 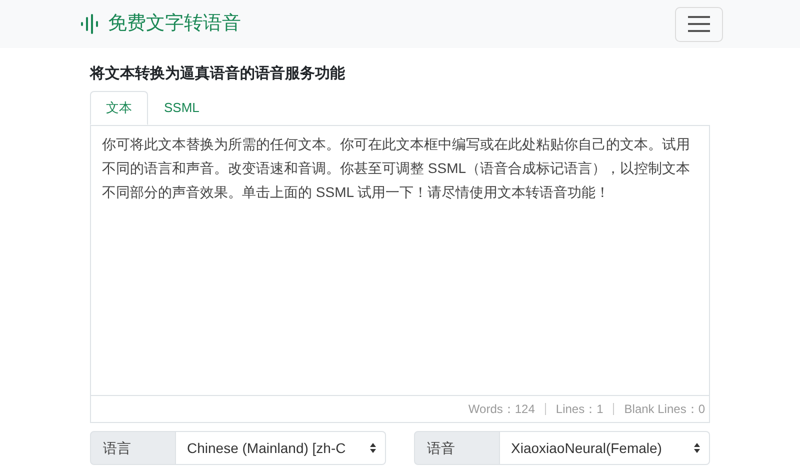 What do you see at coordinates (605, 448) in the screenshot?
I see `dropdown-select: XiaoxiaoNeural(Female)` at bounding box center [605, 448].